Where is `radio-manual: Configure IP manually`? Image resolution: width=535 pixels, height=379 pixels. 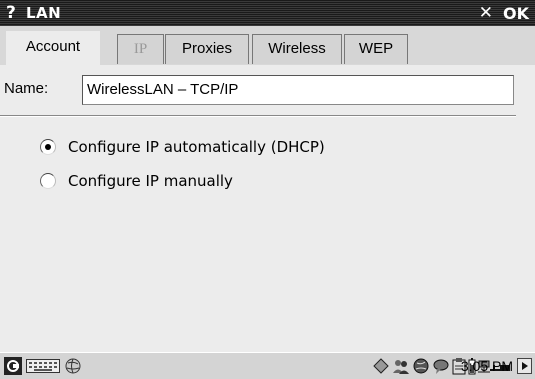
radio-manual: Configure IP manually is located at coordinates (150, 182).